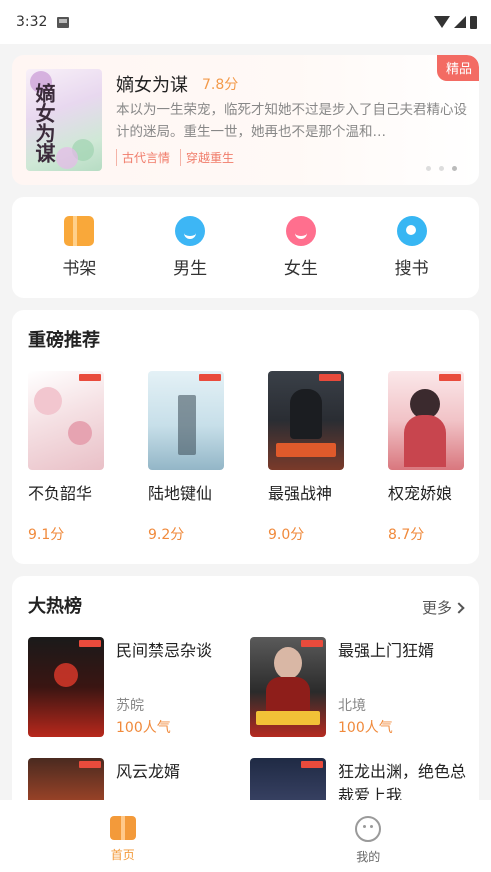  I want to click on carousel-indicator, so click(441, 168).